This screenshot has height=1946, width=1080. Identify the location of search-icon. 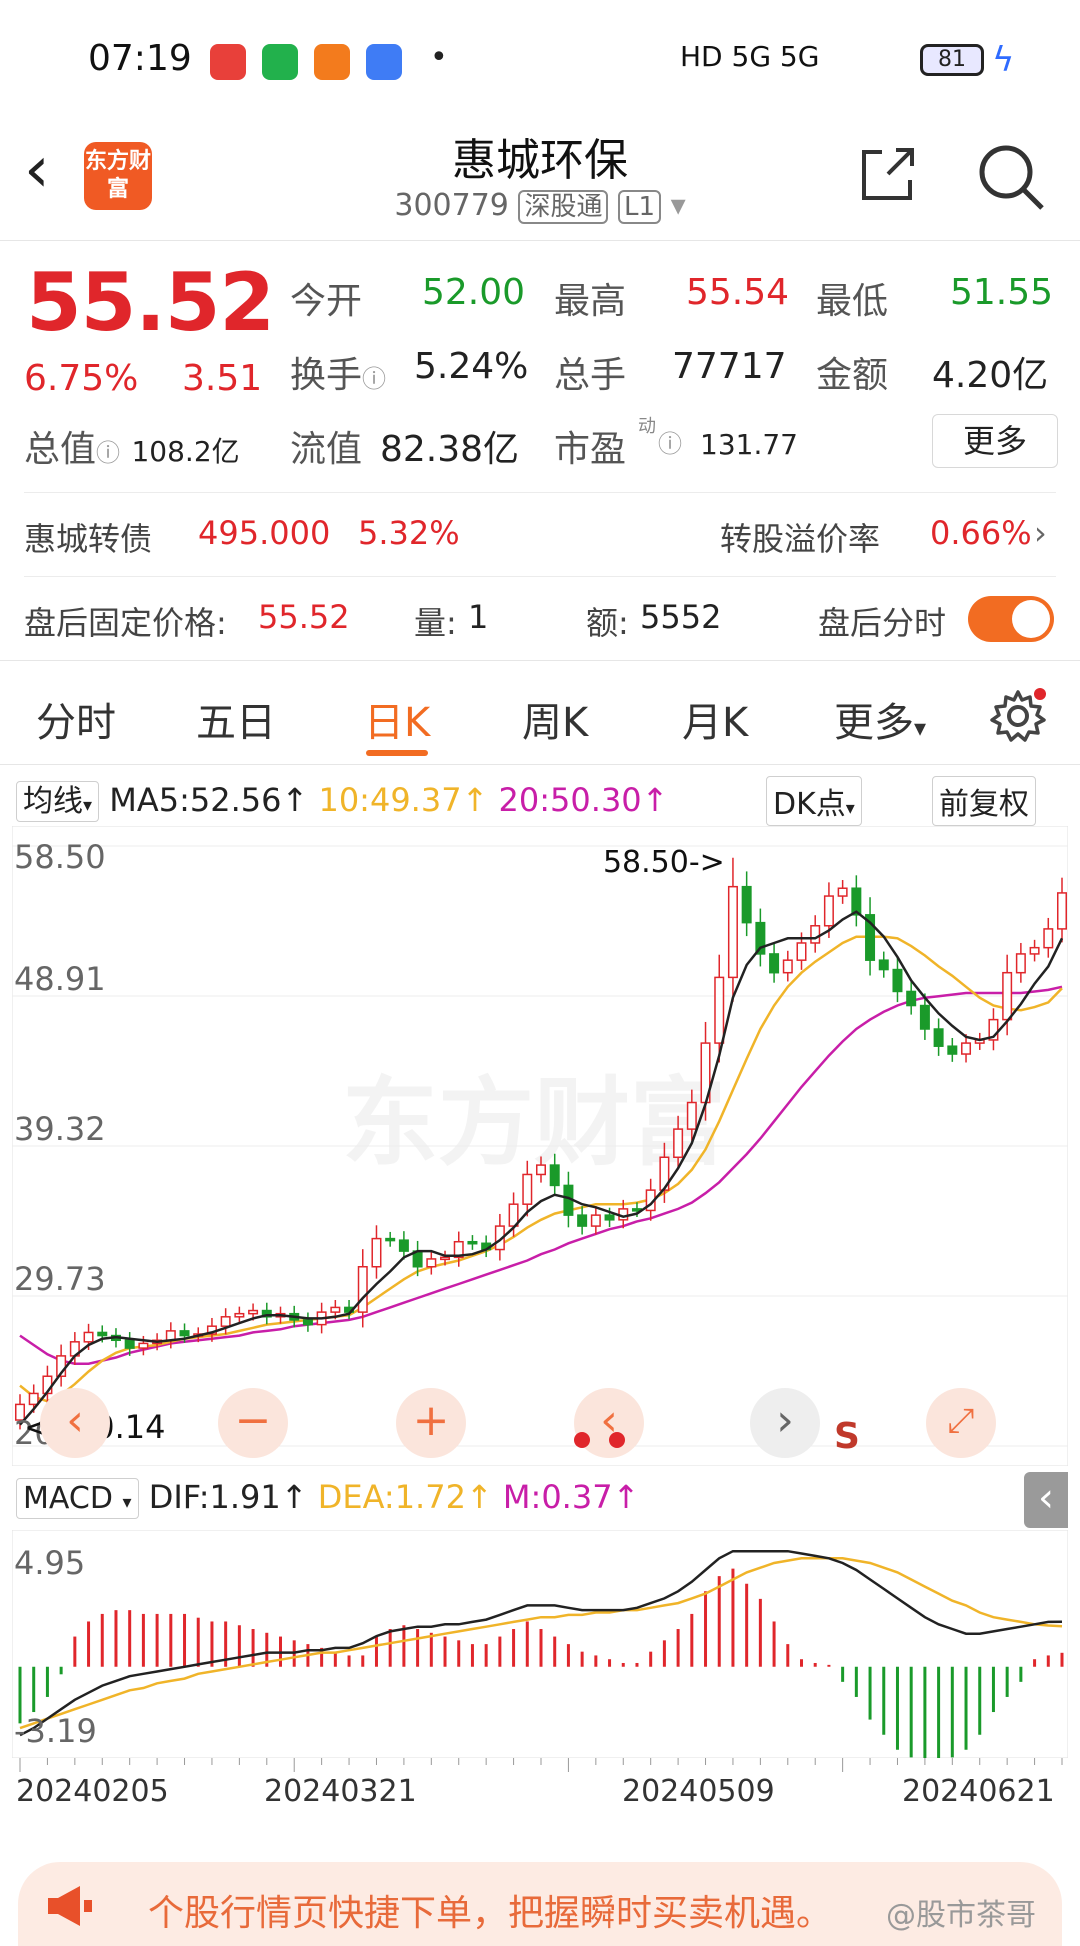
(1011, 177).